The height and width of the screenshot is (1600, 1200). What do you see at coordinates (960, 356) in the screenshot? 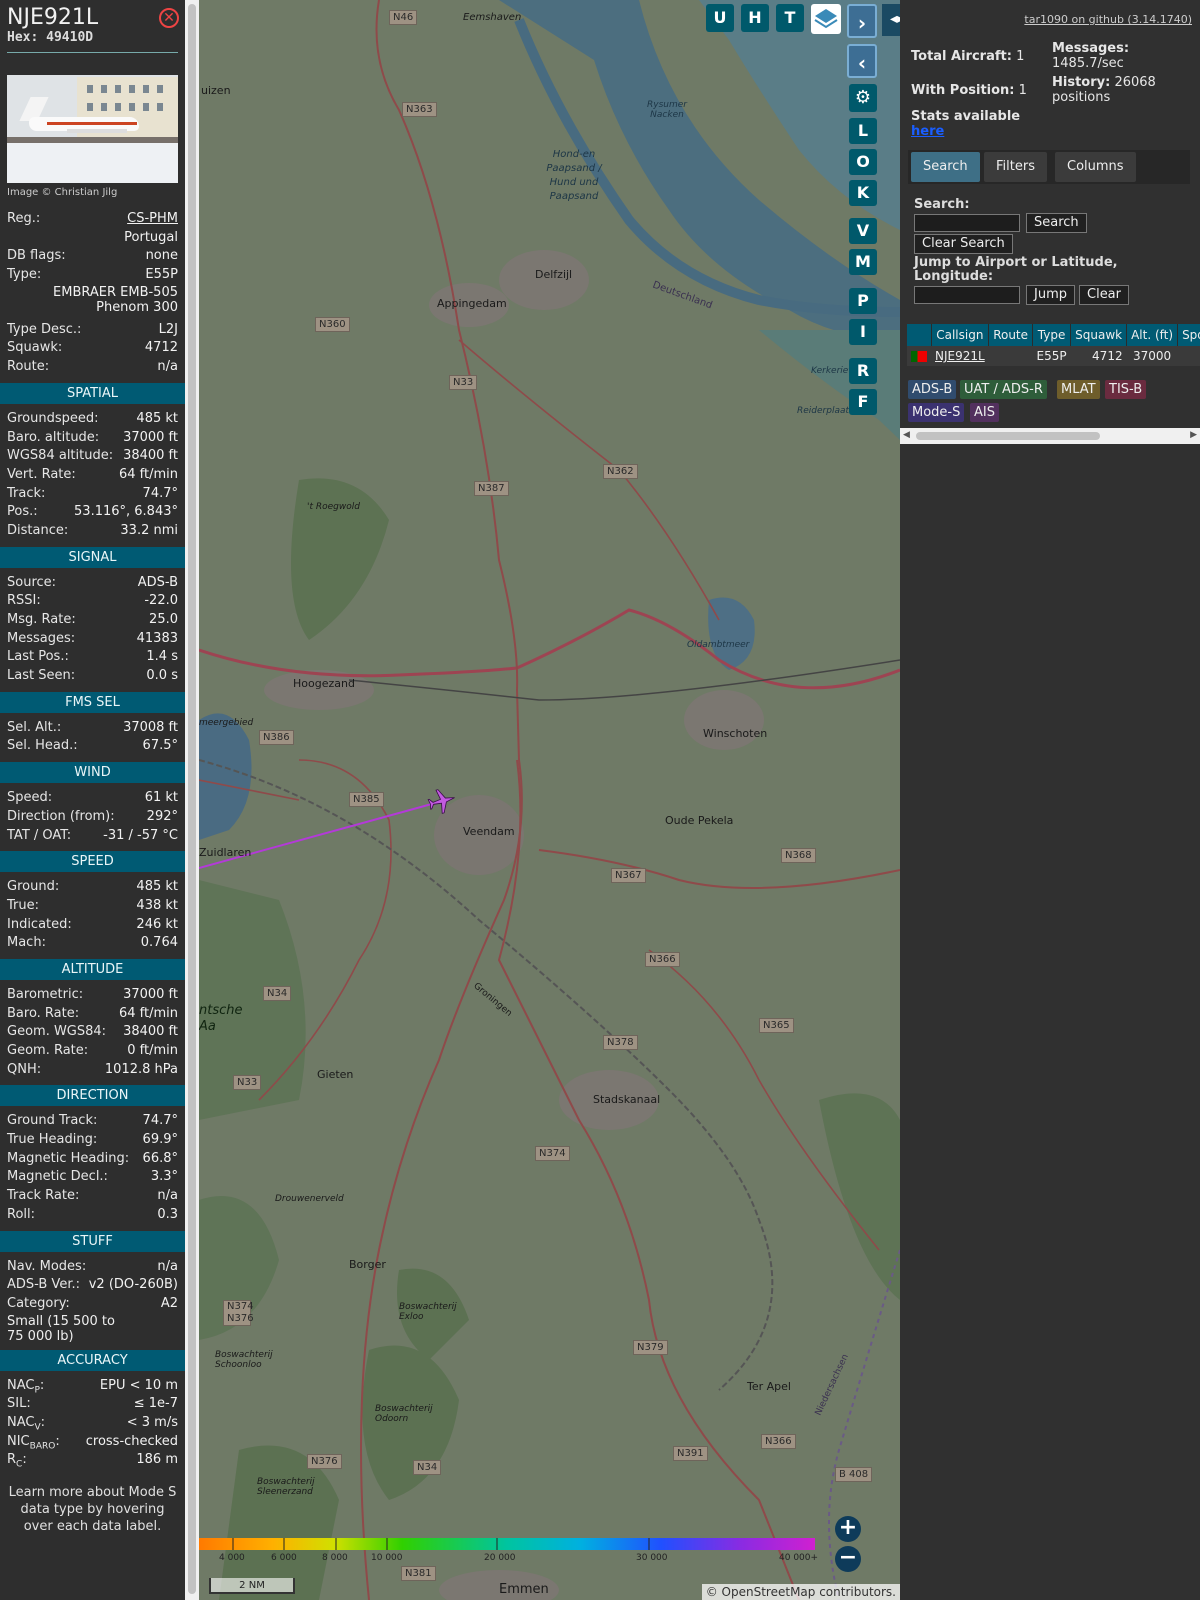
I see `row-callsign: NJE921L` at bounding box center [960, 356].